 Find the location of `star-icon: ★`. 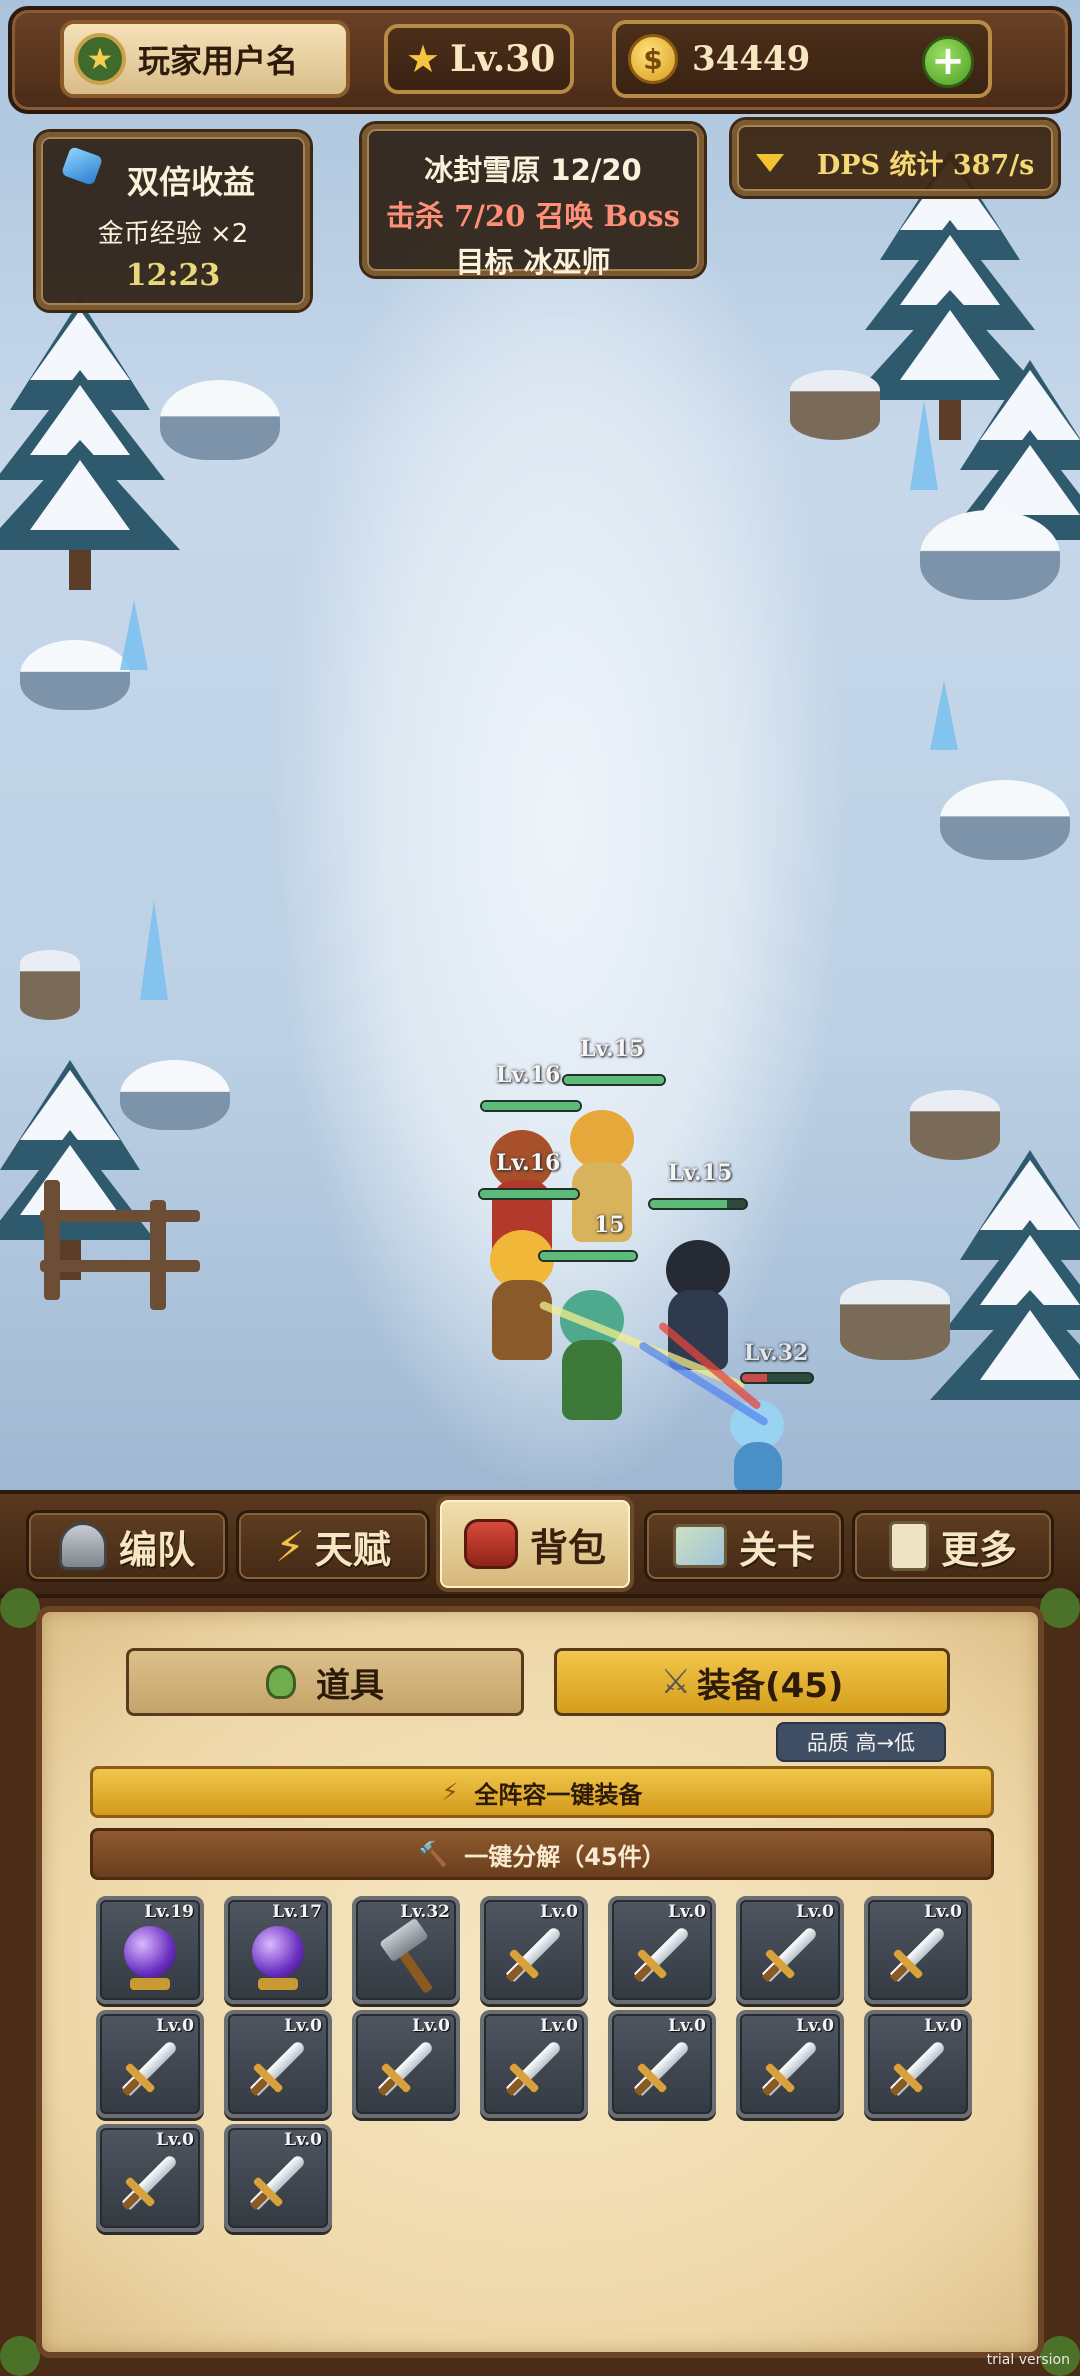

star-icon: ★ is located at coordinates (423, 59).